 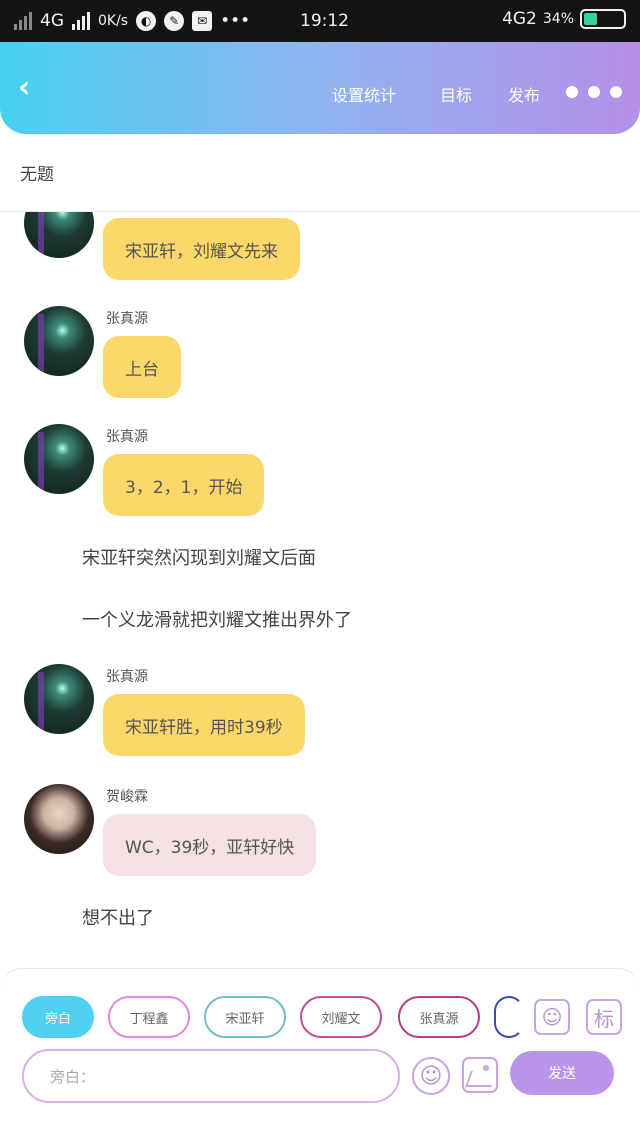 I want to click on message-bubble: 宋亚轩，刘耀文先来, so click(x=201, y=249).